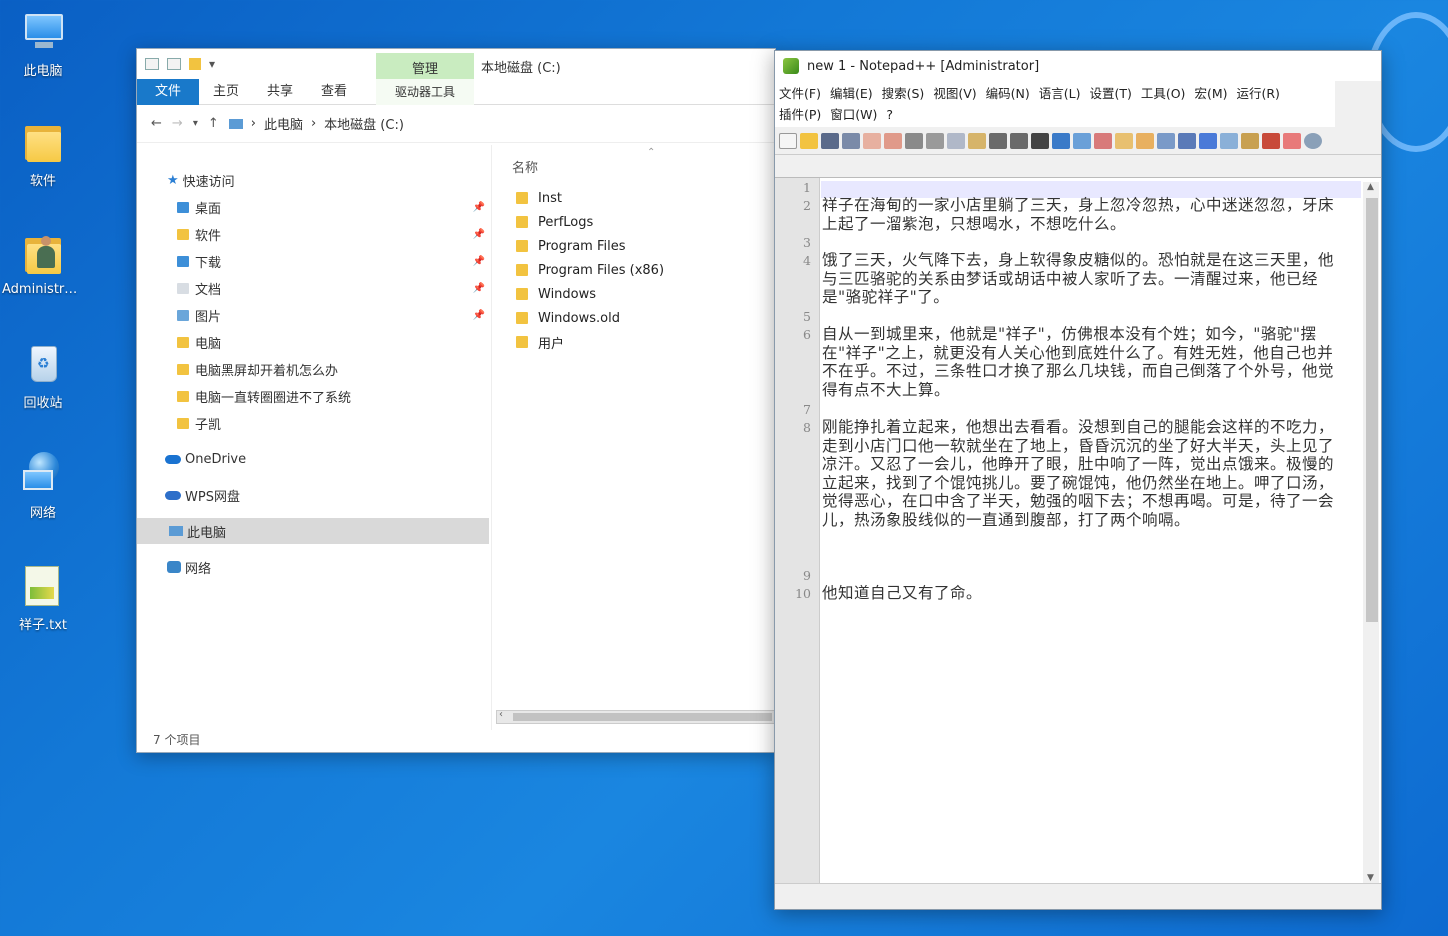 The image size is (1448, 936). What do you see at coordinates (956, 140) in the screenshot?
I see `copy-icon` at bounding box center [956, 140].